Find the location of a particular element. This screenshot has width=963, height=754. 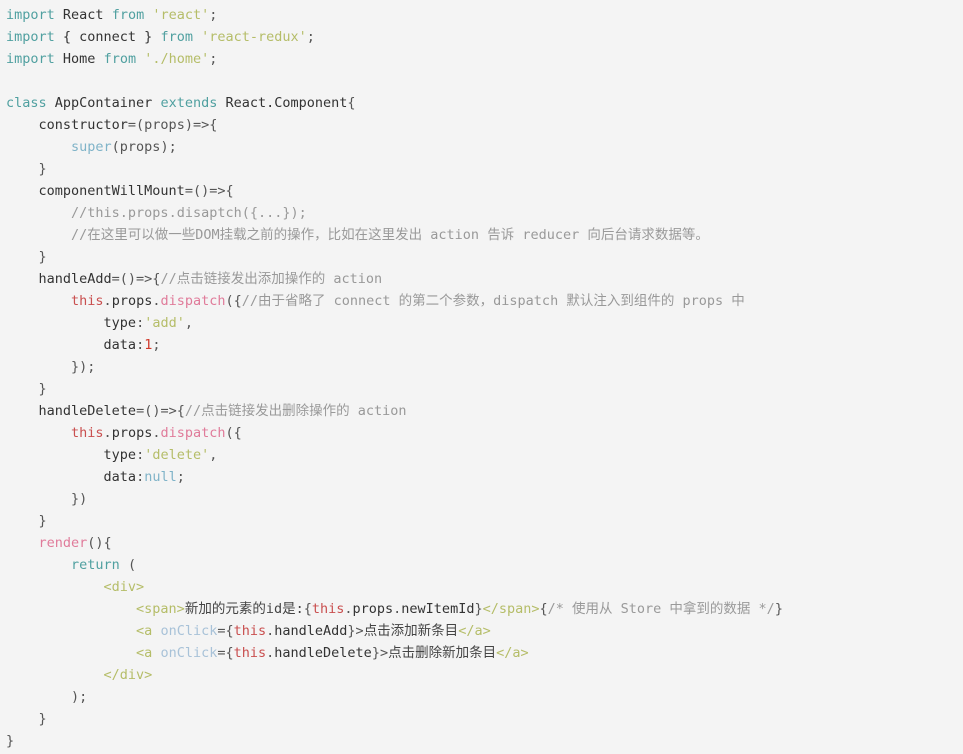

code-line: </div> is located at coordinates (481, 675).